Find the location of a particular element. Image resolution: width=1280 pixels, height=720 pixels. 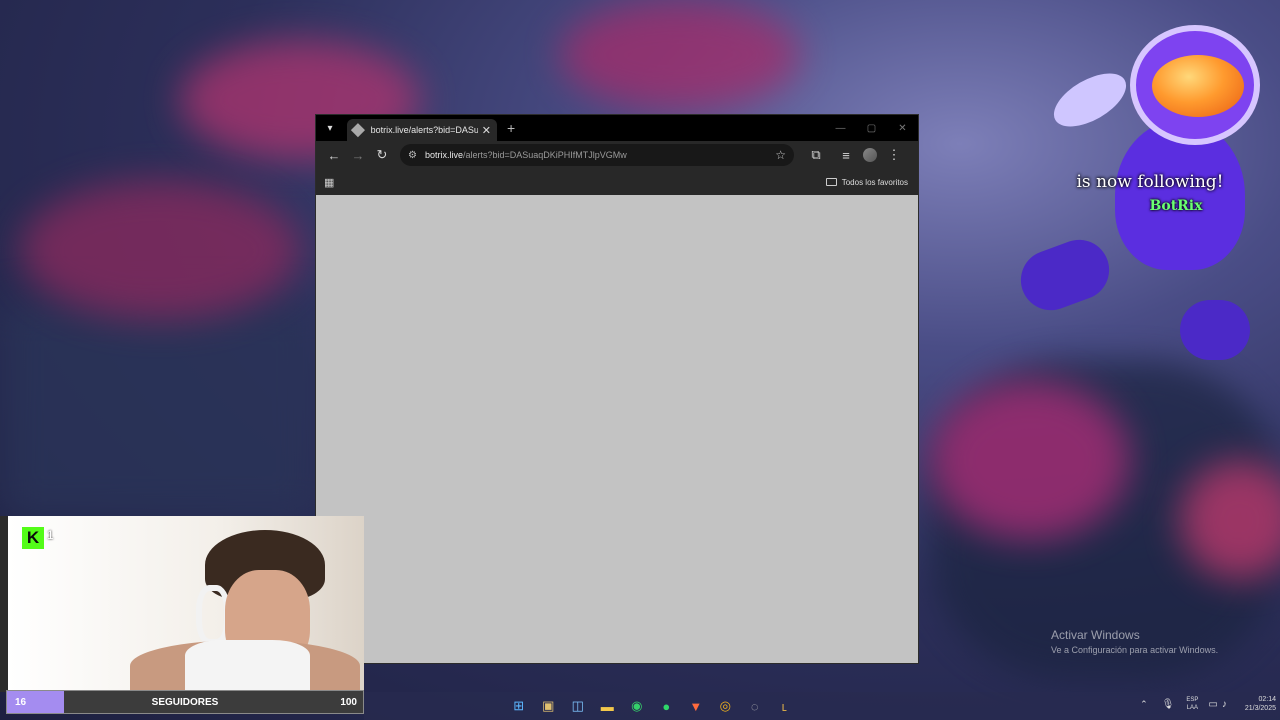

url-path: /alerts?bid=DASuaqDKiPHIfMTJlpVGMw is located at coordinates (544, 155).